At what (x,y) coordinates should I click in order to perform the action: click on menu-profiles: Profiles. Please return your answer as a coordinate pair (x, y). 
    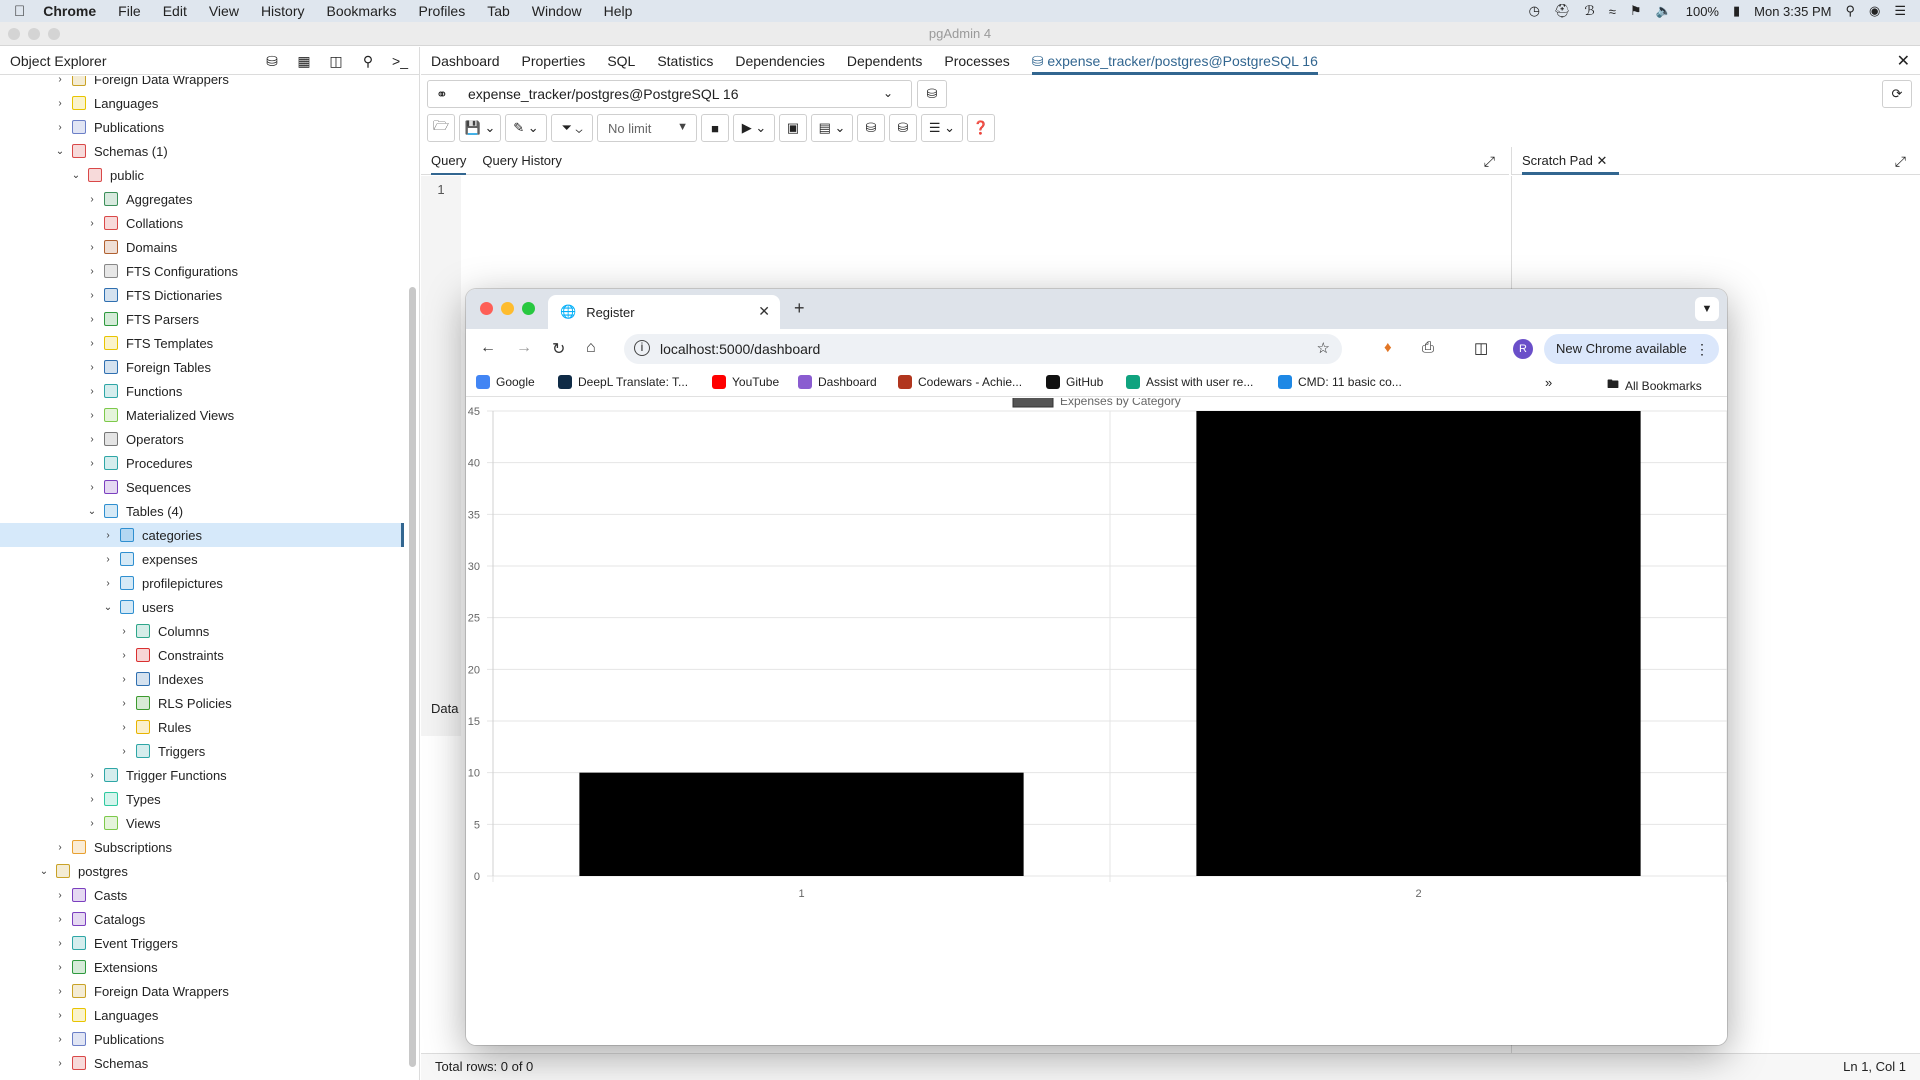
    Looking at the image, I should click on (442, 11).